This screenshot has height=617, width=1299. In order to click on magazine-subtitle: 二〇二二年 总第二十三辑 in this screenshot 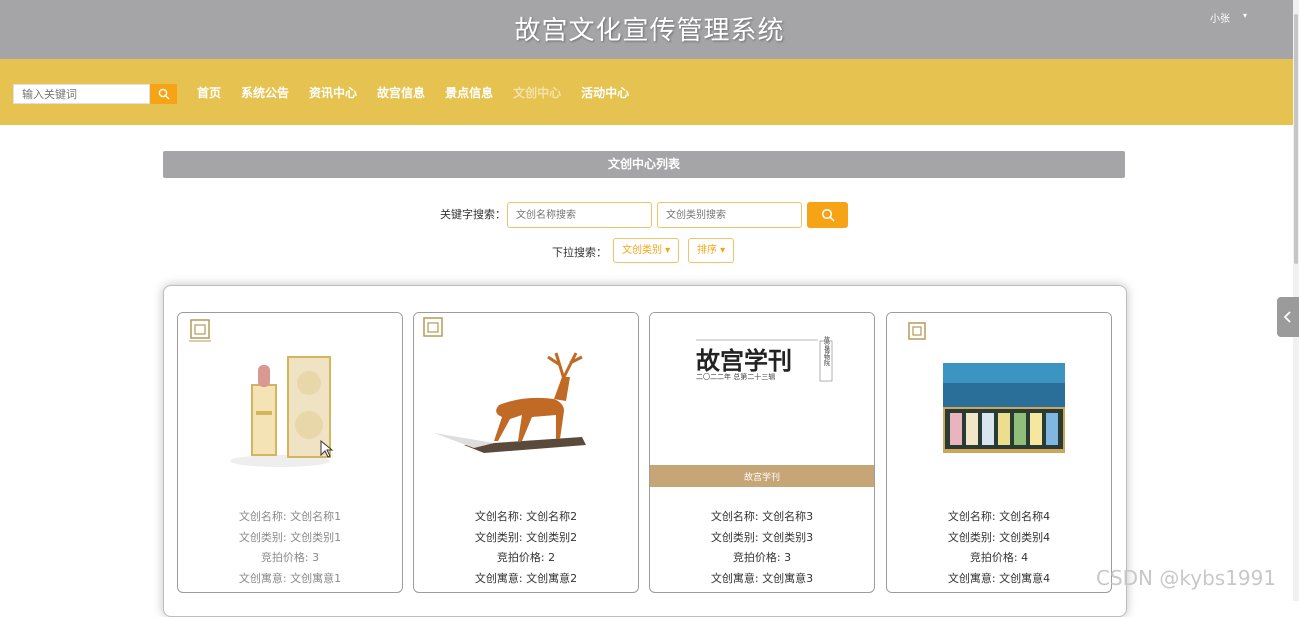, I will do `click(735, 376)`.